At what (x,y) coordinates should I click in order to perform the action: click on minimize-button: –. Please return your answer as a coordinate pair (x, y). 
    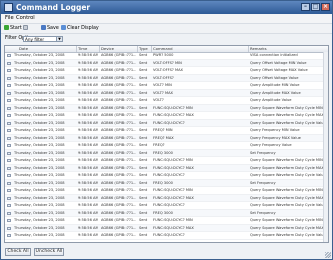
    Looking at the image, I should click on (305, 7).